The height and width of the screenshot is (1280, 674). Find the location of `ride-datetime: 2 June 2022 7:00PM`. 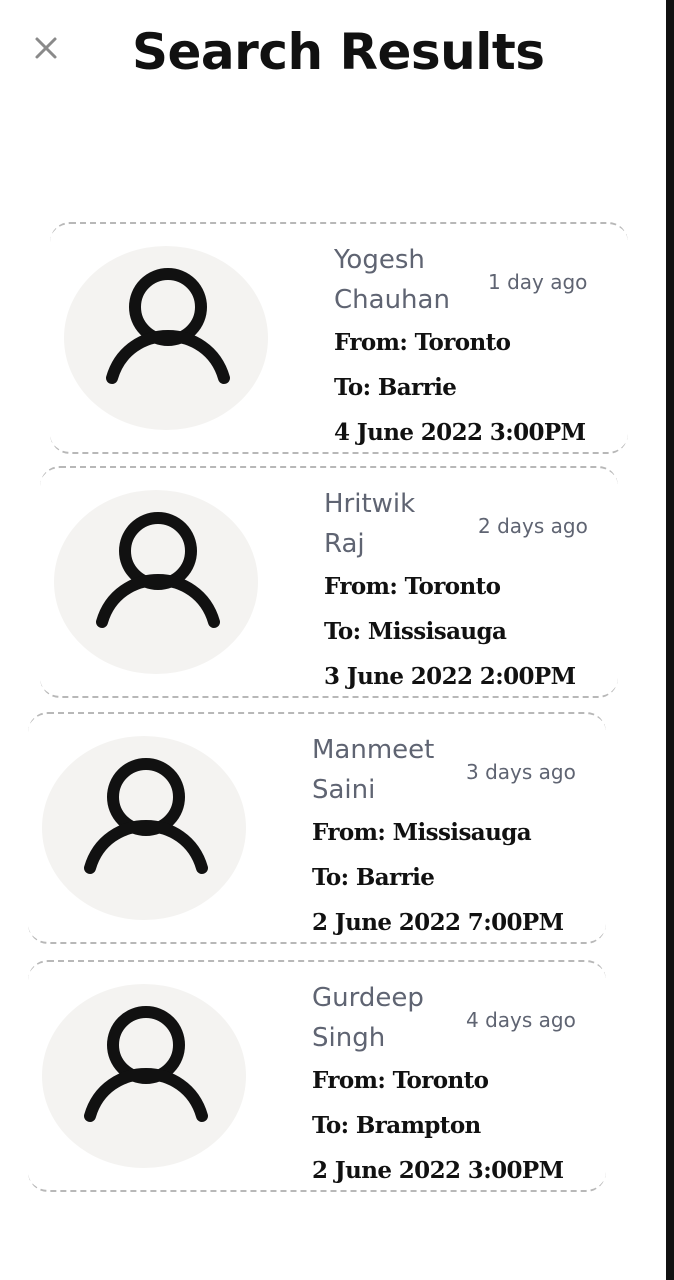

ride-datetime: 2 June 2022 7:00PM is located at coordinates (438, 922).